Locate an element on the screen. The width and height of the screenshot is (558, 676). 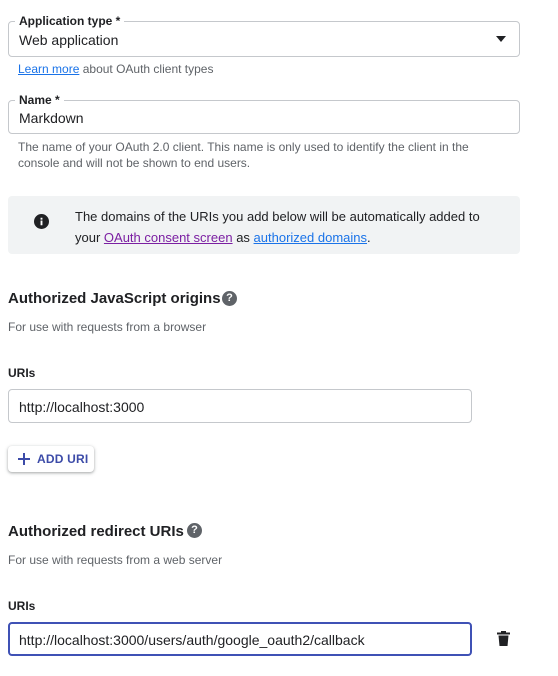
trash-icon is located at coordinates (503, 638).